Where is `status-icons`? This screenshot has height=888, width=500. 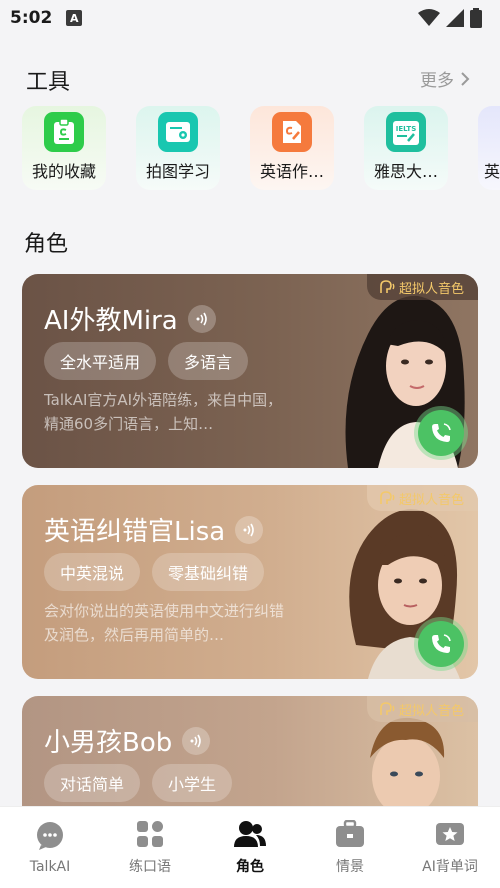 status-icons is located at coordinates (450, 18).